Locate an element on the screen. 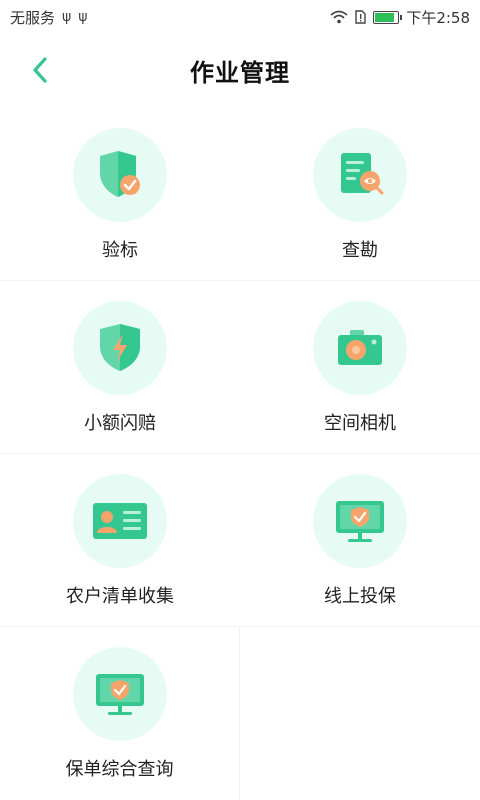 Image resolution: width=480 pixels, height=800 pixels. sim-alert-icon is located at coordinates (361, 17).